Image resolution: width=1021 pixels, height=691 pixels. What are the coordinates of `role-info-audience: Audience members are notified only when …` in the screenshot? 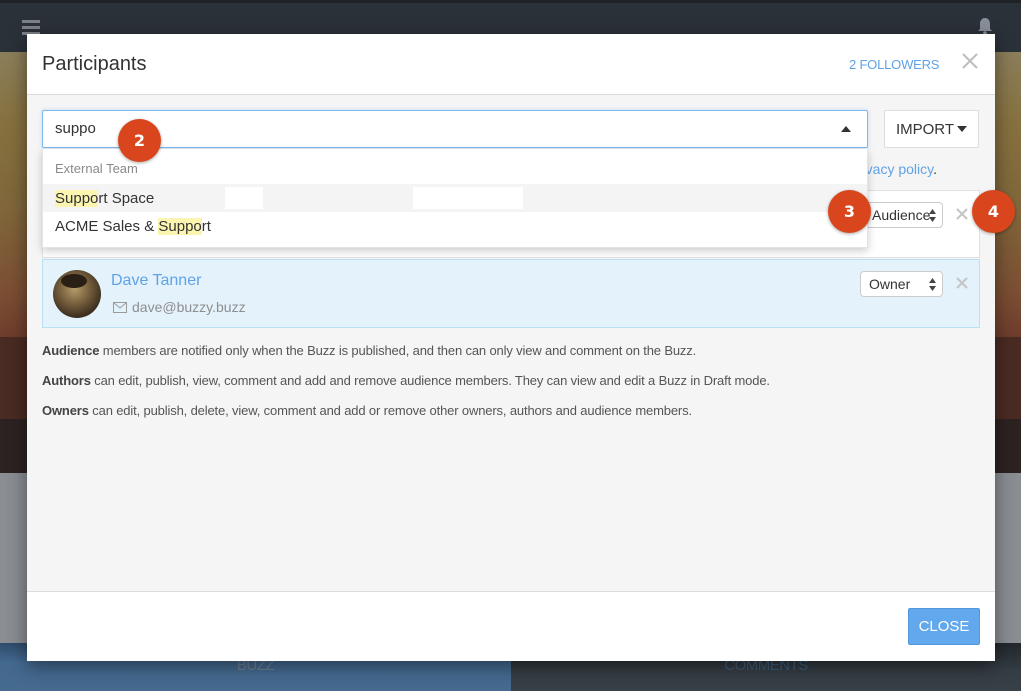 It's located at (369, 350).